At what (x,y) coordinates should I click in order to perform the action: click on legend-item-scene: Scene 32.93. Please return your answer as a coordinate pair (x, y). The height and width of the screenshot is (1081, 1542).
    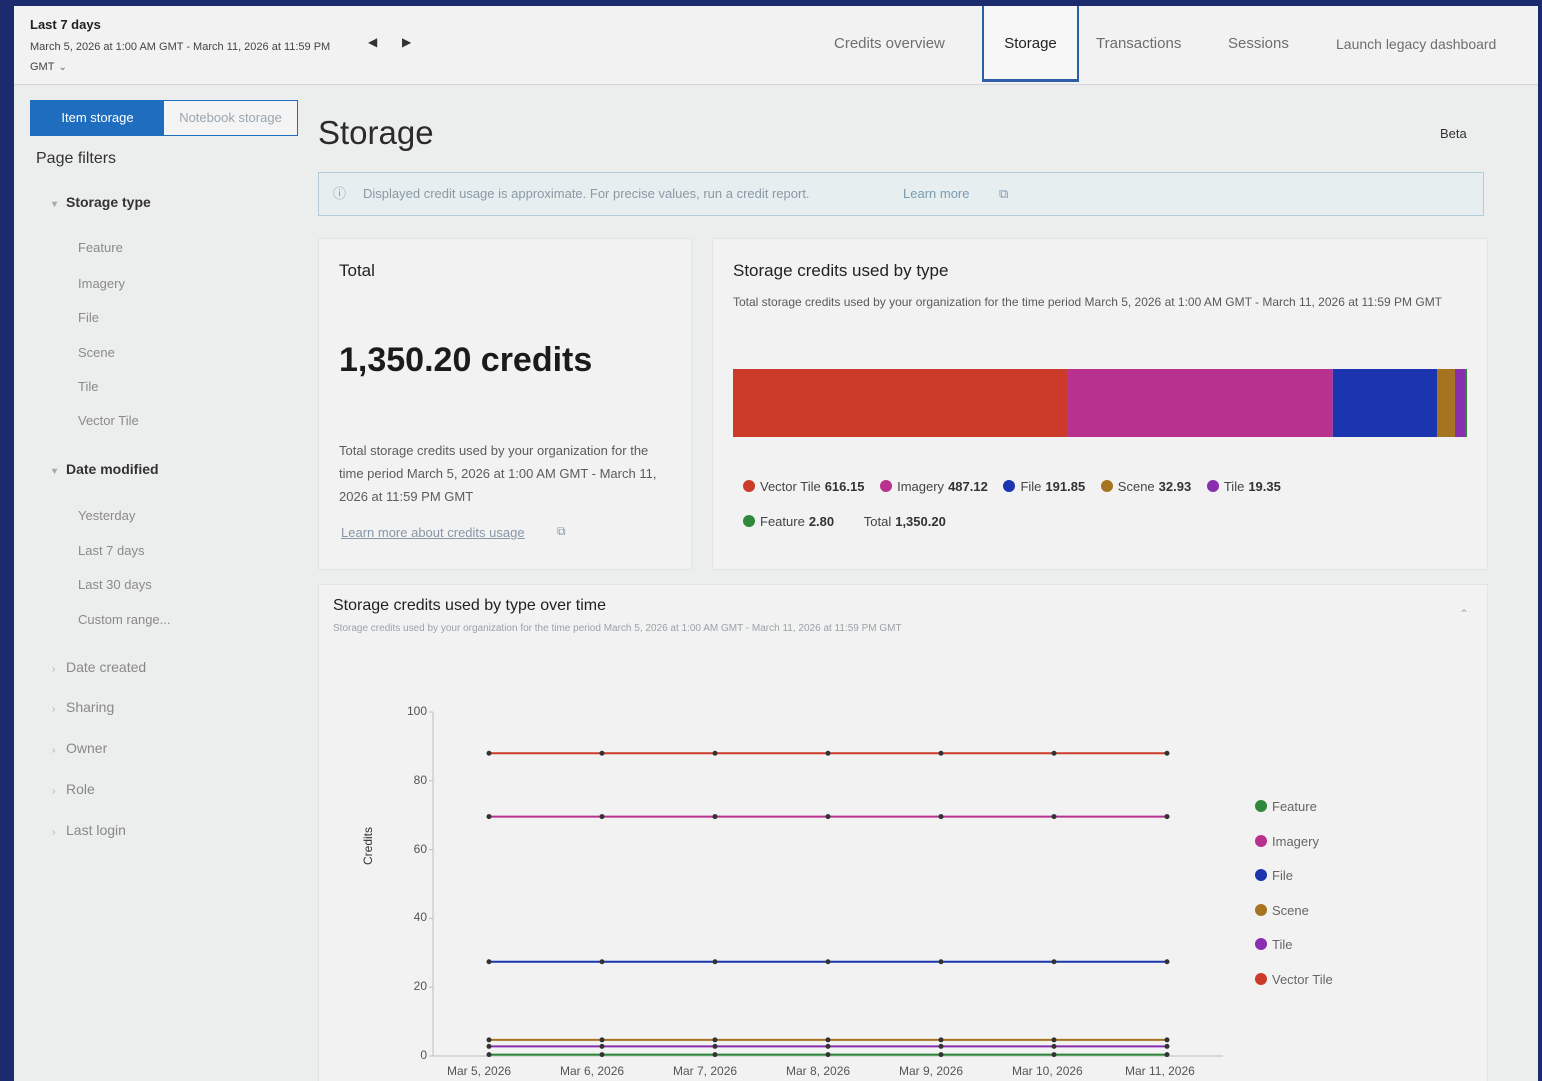
    Looking at the image, I should click on (1145, 486).